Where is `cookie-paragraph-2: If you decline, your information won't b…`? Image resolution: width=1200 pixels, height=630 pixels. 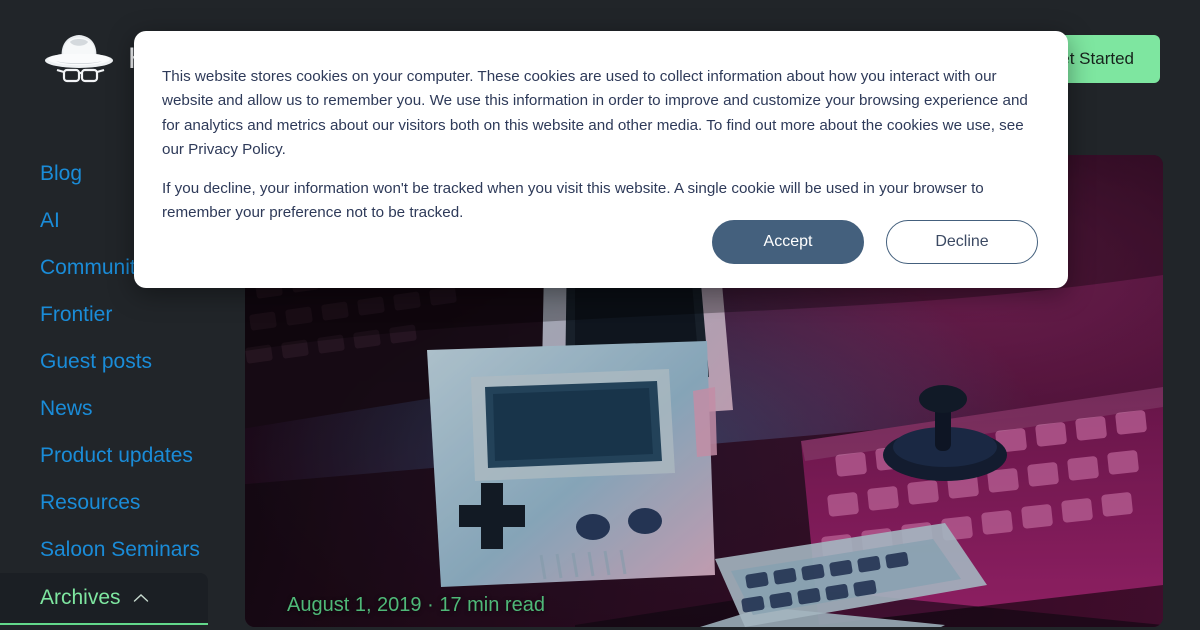
cookie-paragraph-2: If you decline, your information won't b… is located at coordinates (573, 201).